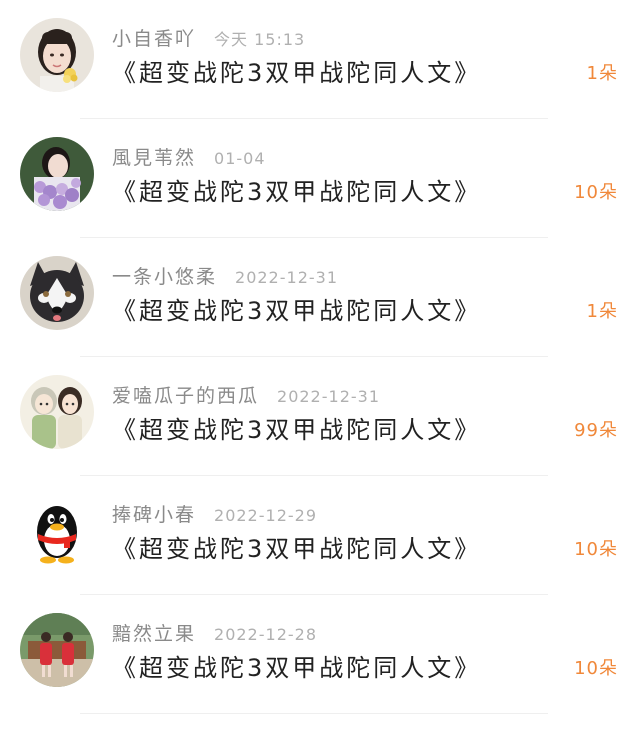 Image resolution: width=640 pixels, height=733 pixels. I want to click on timestamp: 2022-12-29, so click(265, 515).